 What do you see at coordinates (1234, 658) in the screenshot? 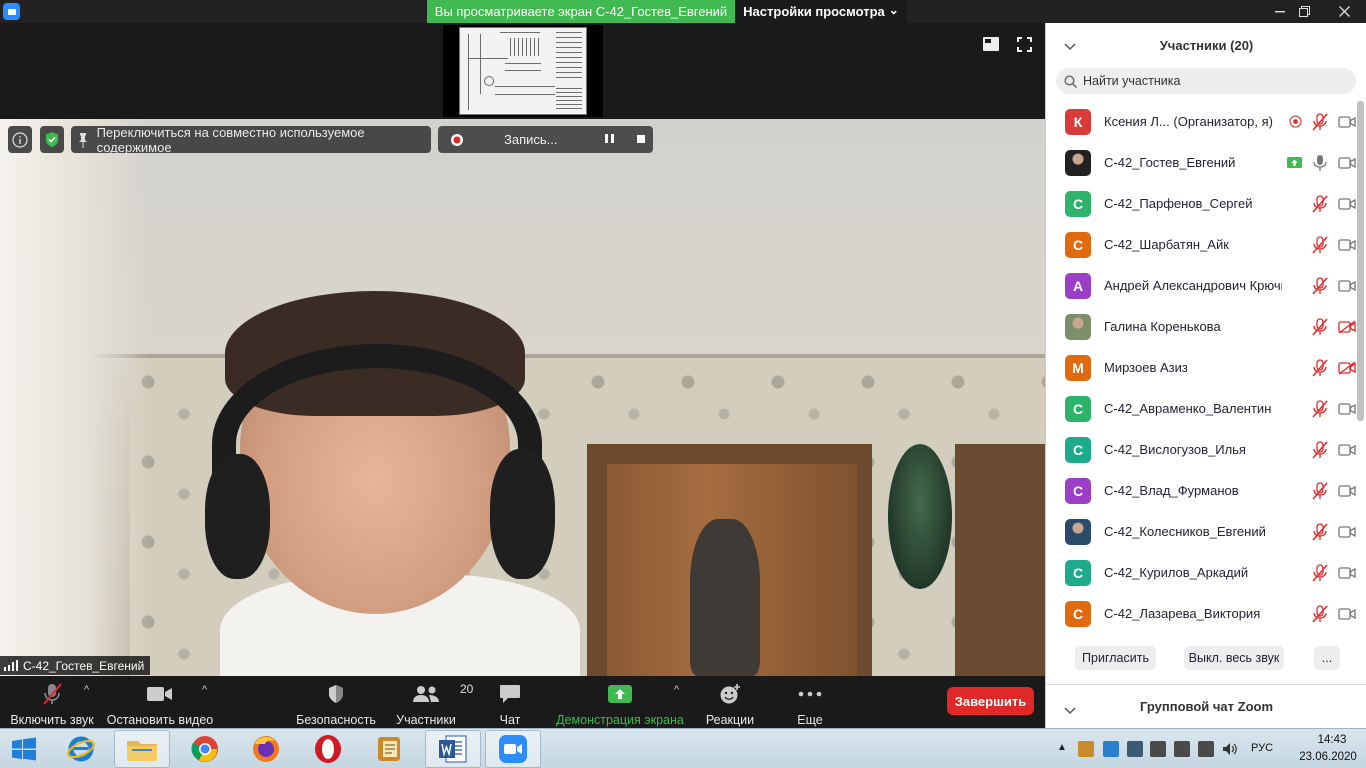
I see `mute-all-button: Выкл. весь звук` at bounding box center [1234, 658].